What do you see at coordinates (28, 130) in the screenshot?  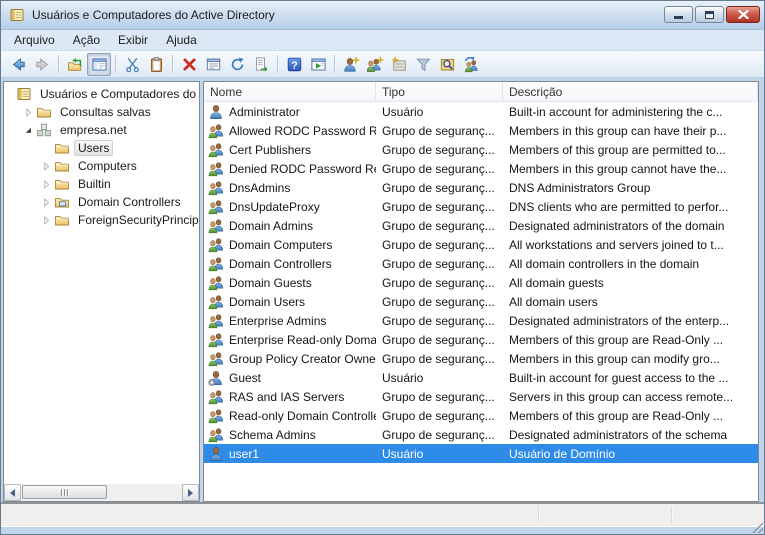 I see `expander-expanded-icon` at bounding box center [28, 130].